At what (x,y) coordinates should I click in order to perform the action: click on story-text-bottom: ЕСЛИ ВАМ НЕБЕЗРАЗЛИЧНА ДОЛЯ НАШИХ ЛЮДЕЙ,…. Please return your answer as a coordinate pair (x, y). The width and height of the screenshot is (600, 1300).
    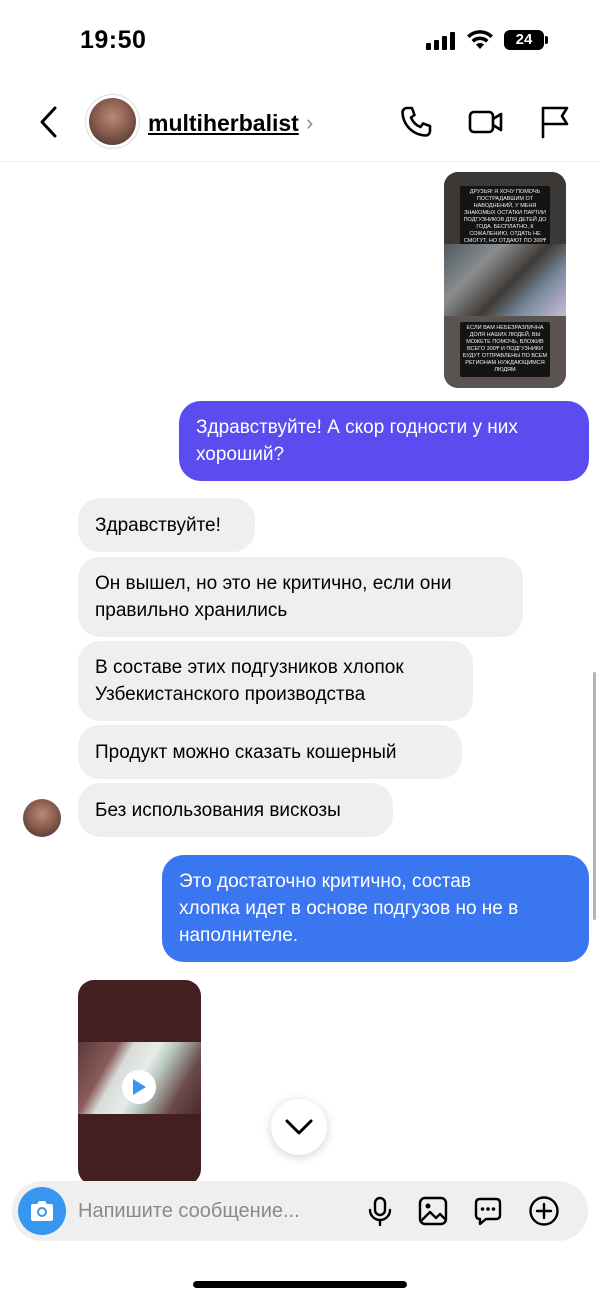
    Looking at the image, I should click on (505, 349).